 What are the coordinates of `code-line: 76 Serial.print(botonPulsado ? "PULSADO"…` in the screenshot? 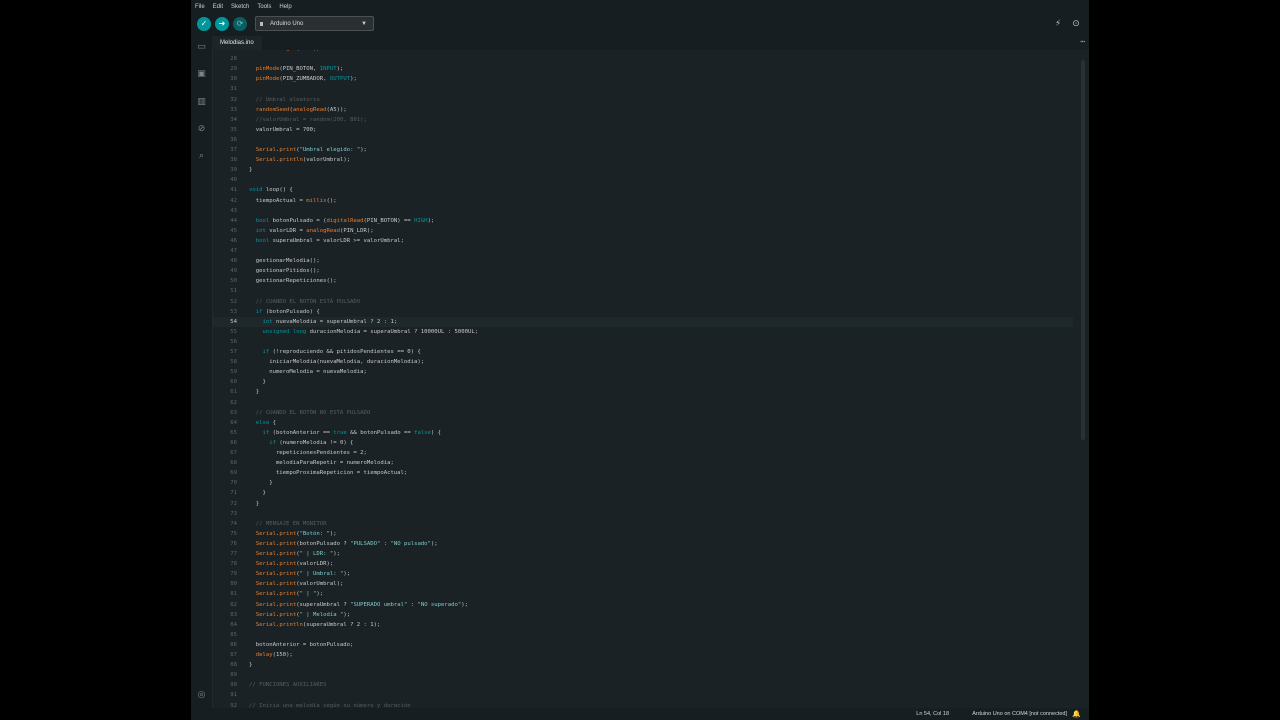 It's located at (643, 544).